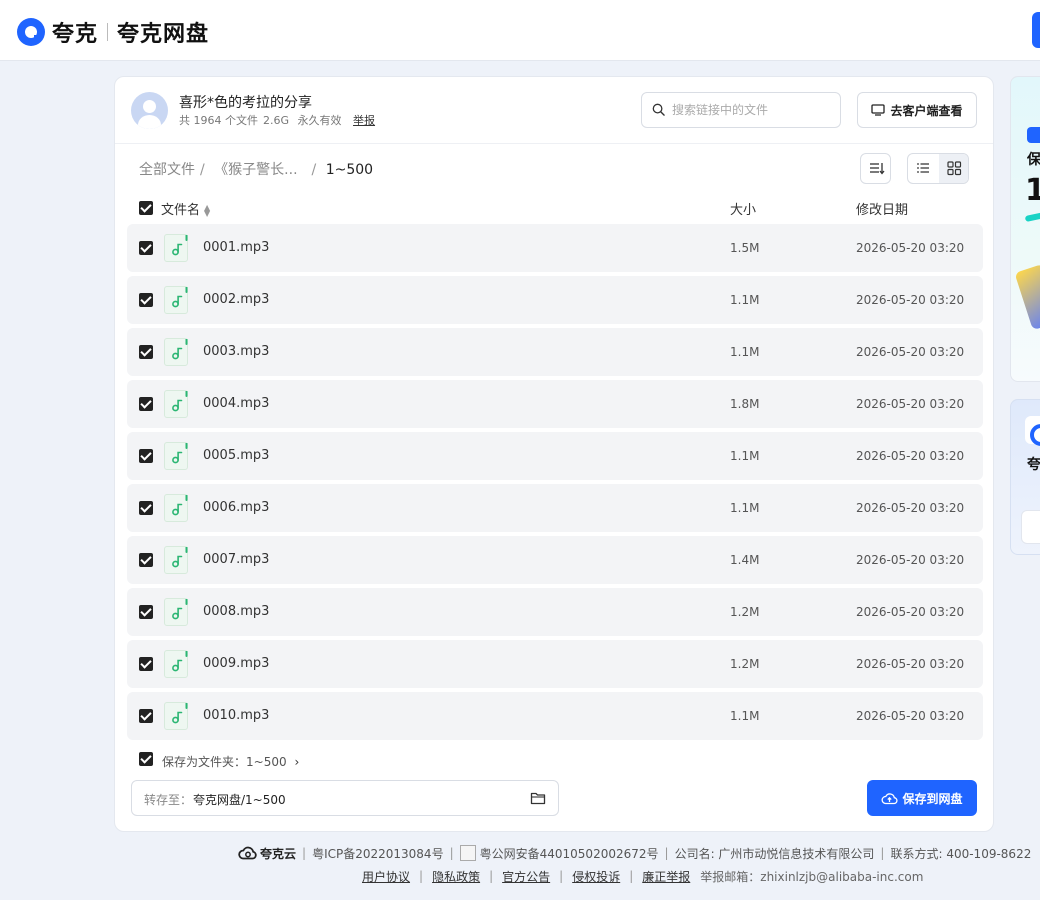  I want to click on grid-view-button, so click(953, 168).